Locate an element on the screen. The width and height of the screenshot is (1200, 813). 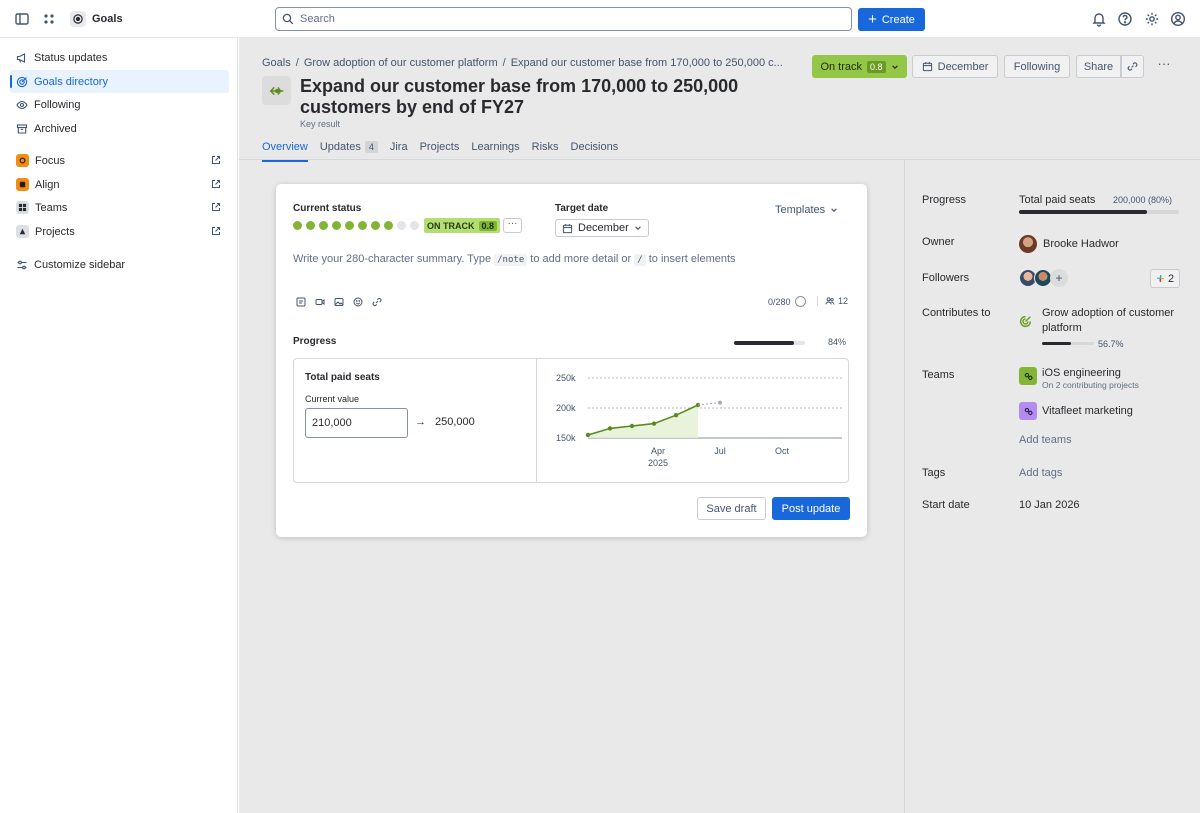
tab-learnings: Learnings is located at coordinates (495, 150).